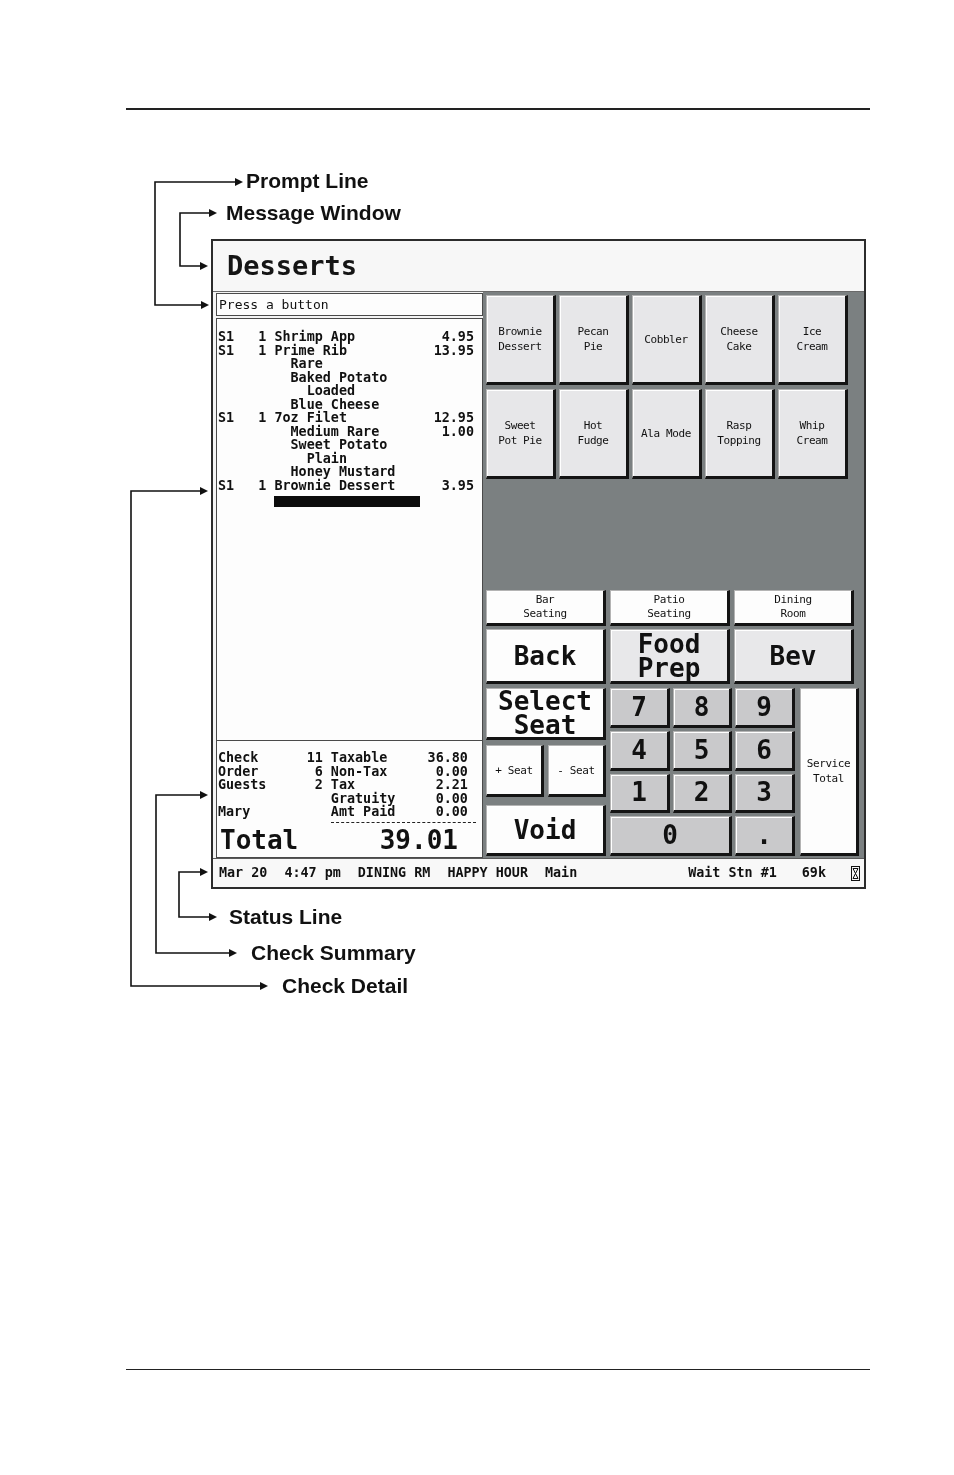  What do you see at coordinates (306, 364) in the screenshot?
I see `modifier-text: Rare` at bounding box center [306, 364].